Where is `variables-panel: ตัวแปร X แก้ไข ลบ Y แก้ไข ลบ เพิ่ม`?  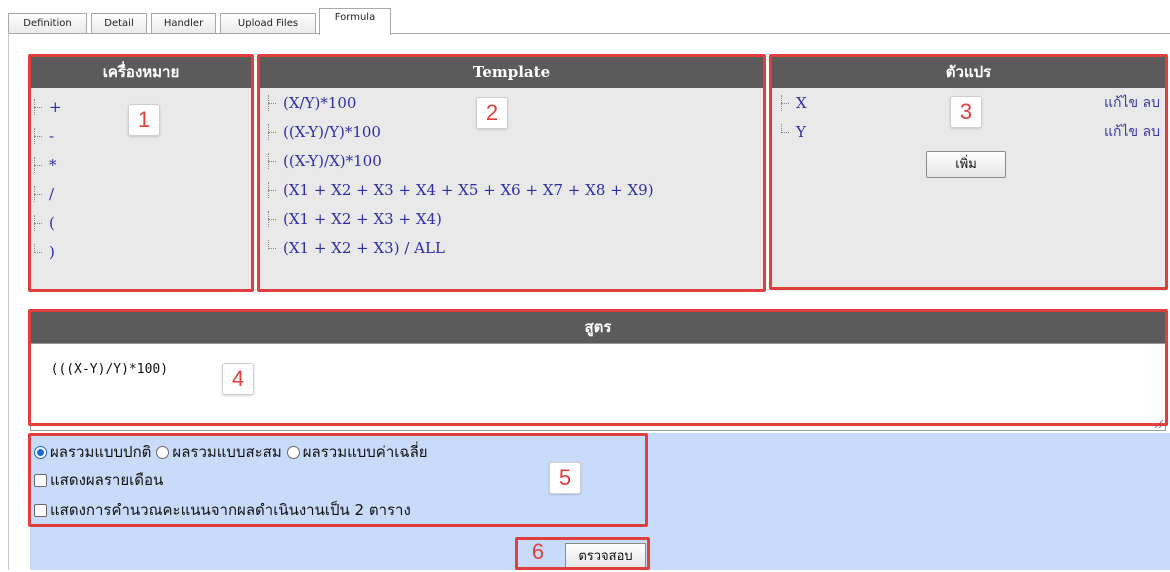
variables-panel: ตัวแปร X แก้ไข ลบ Y แก้ไข ลบ เพิ่ม is located at coordinates (968, 173).